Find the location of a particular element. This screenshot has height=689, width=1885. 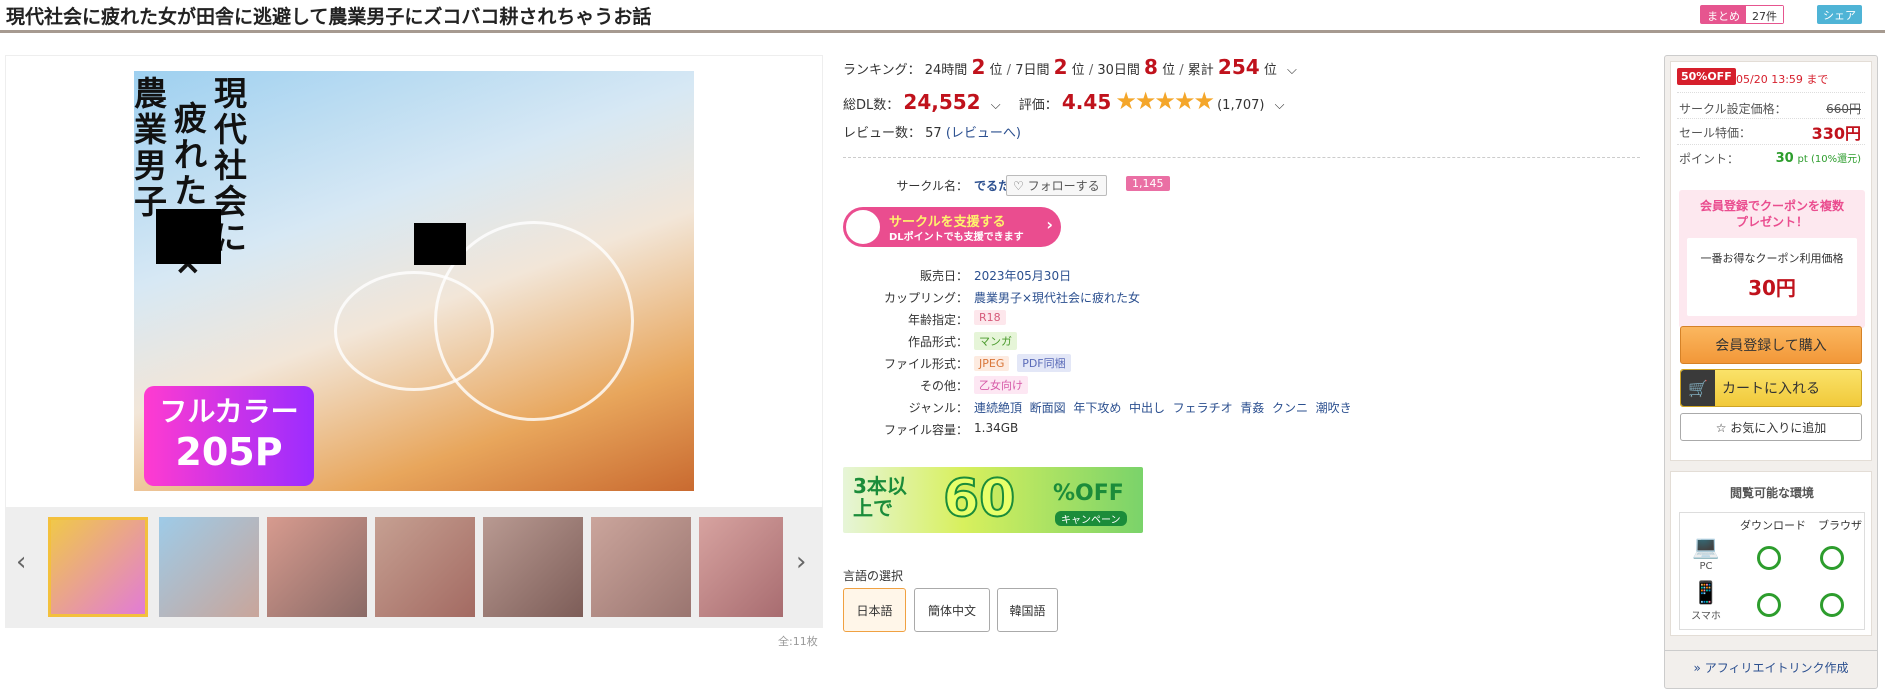

add-favorite-button: ☆ お気に入りに追加 is located at coordinates (1771, 427).